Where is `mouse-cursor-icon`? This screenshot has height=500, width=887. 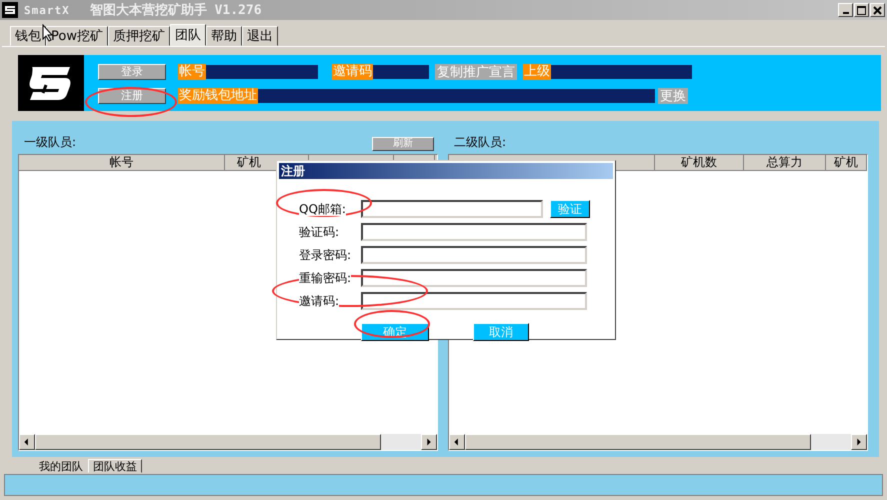 mouse-cursor-icon is located at coordinates (48, 33).